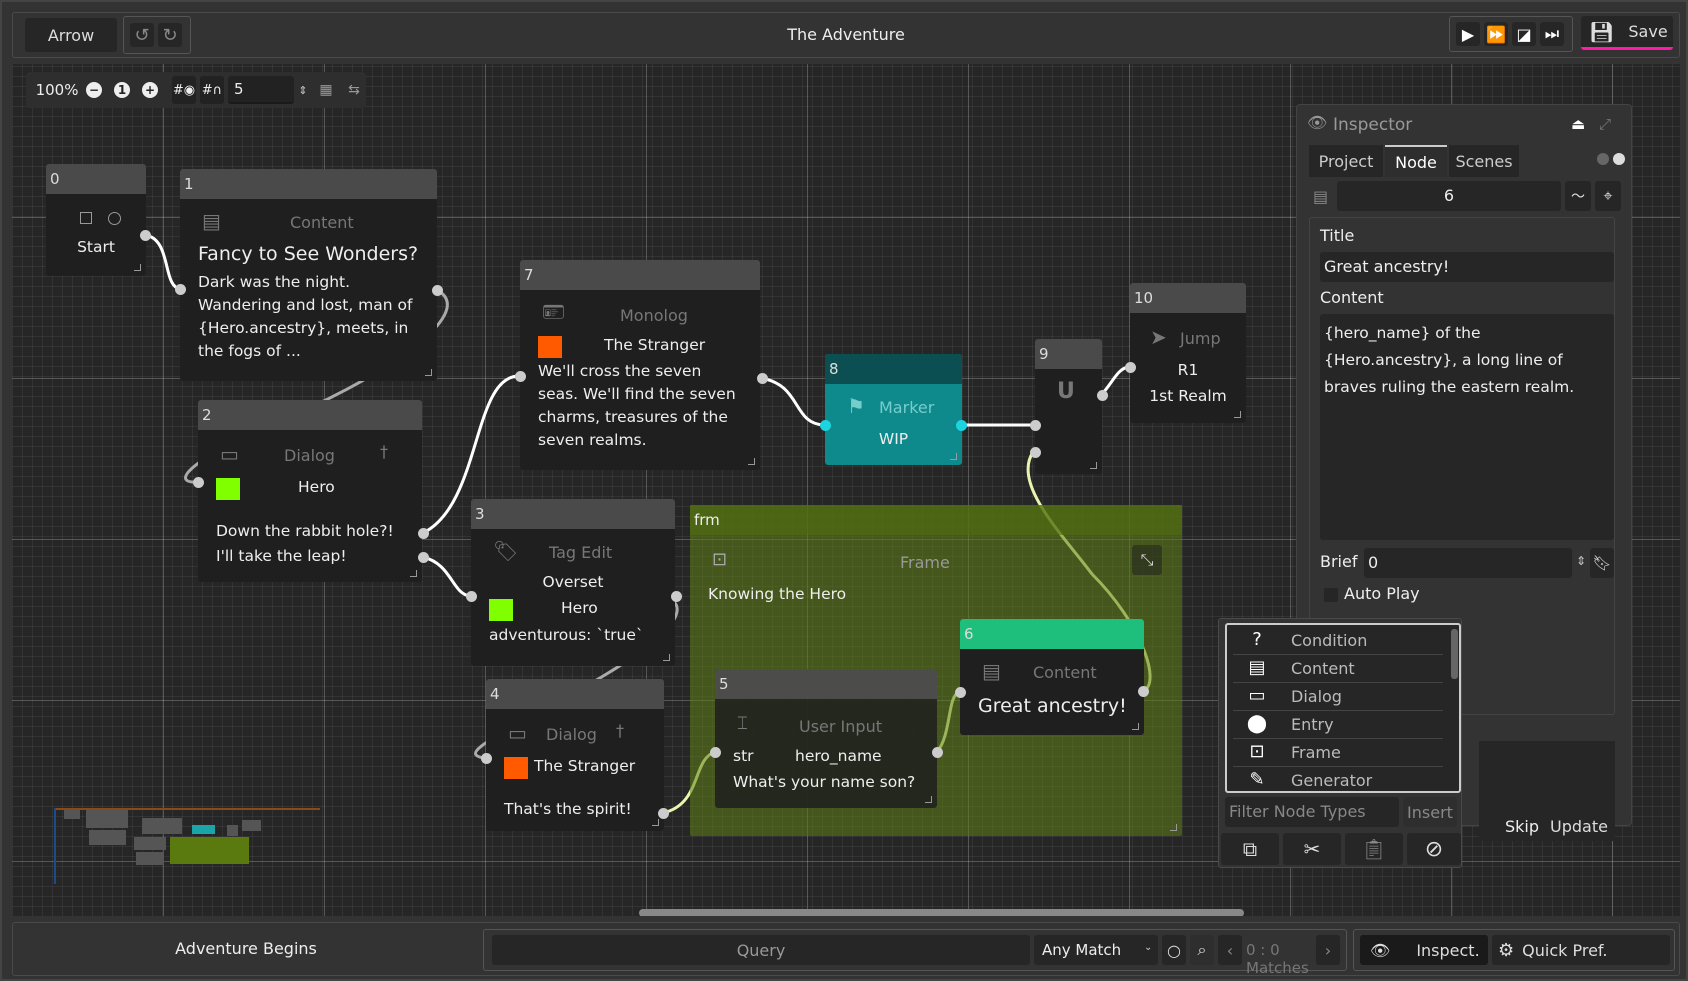 The width and height of the screenshot is (1688, 981). Describe the element at coordinates (1188, 353) in the screenshot. I see `node-jump: 10 ➤ Jump R1 1st Realm` at that location.